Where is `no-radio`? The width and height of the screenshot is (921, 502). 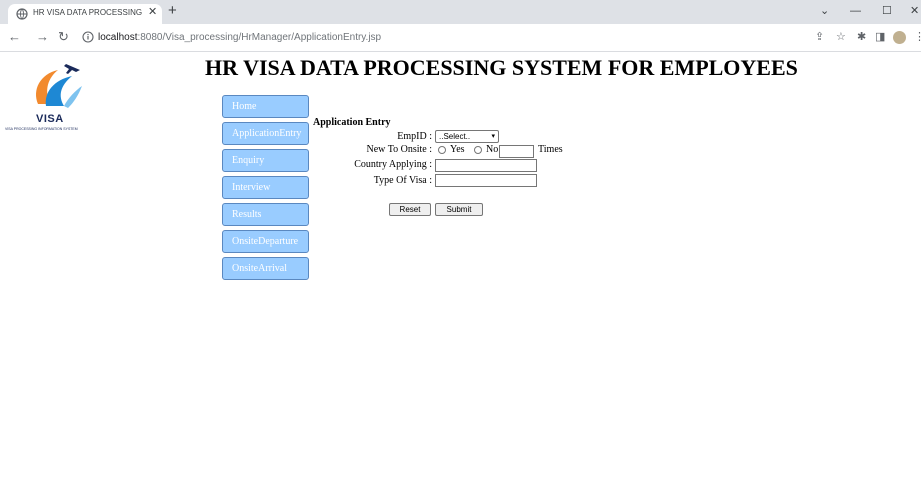 no-radio is located at coordinates (478, 150).